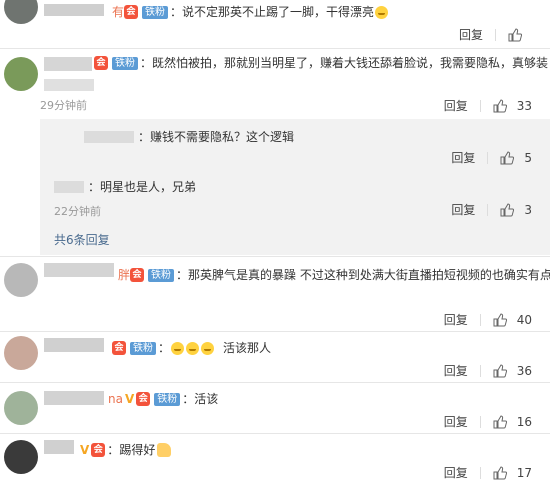  I want to click on comment-5: na V 会 铁粉 ：活该 回复 16, so click(275, 408).